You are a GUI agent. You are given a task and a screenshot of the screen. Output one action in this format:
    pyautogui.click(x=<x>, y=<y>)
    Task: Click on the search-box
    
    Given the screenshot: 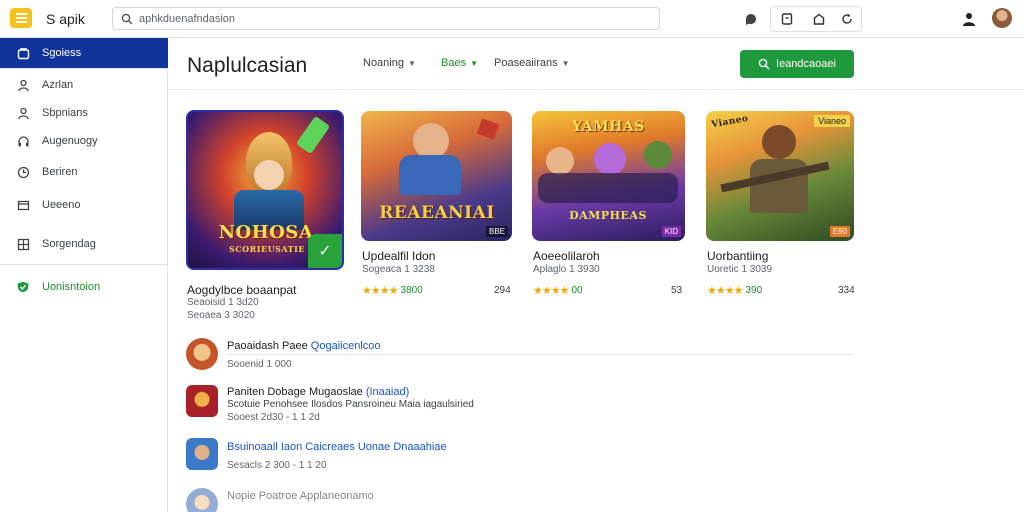 What is the action you would take?
    pyautogui.click(x=386, y=18)
    